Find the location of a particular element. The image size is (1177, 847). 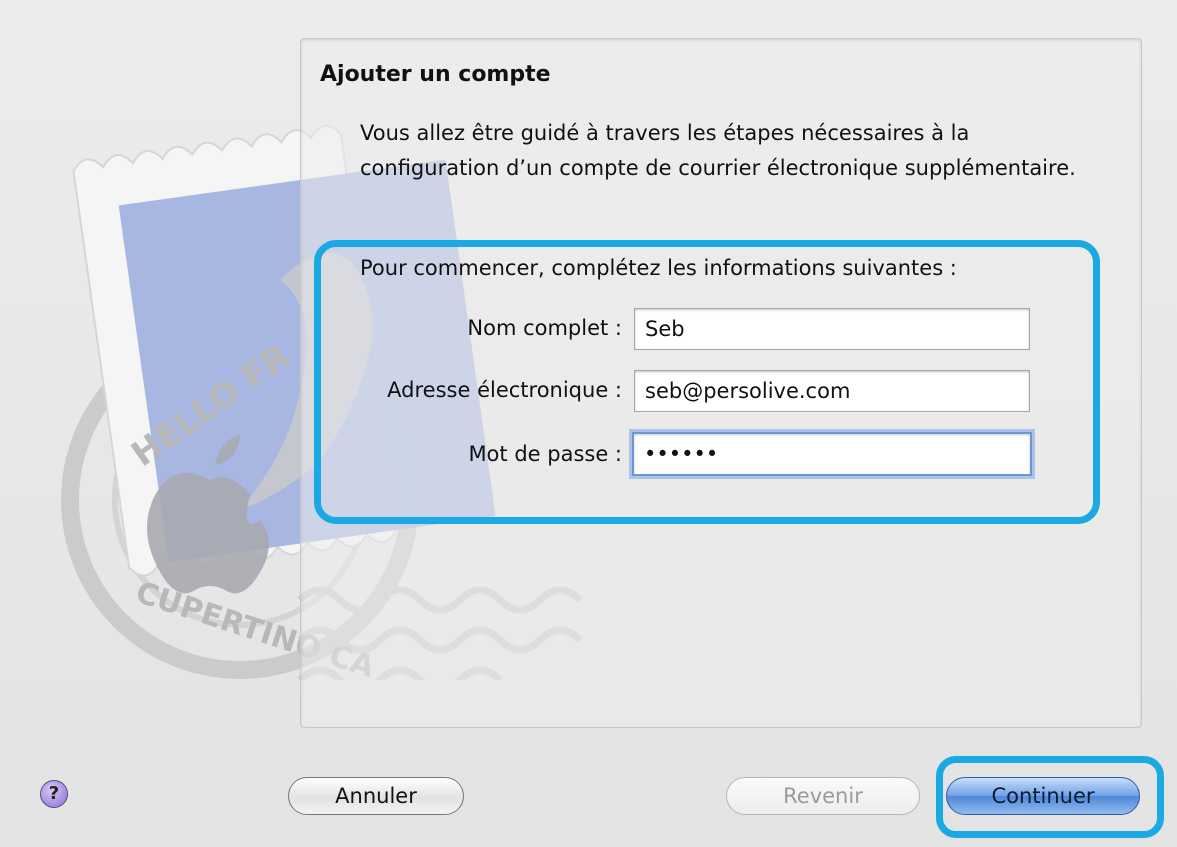

email-field is located at coordinates (832, 391).